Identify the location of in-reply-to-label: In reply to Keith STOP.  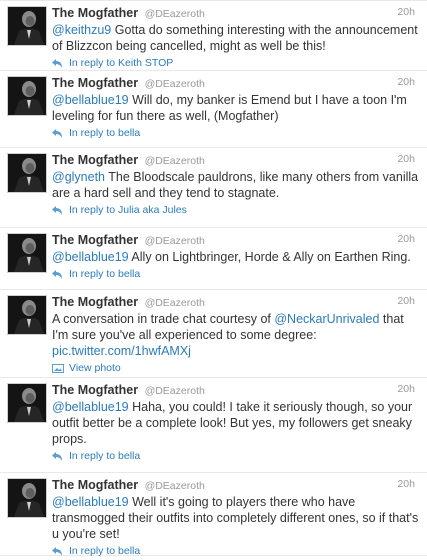
(121, 63).